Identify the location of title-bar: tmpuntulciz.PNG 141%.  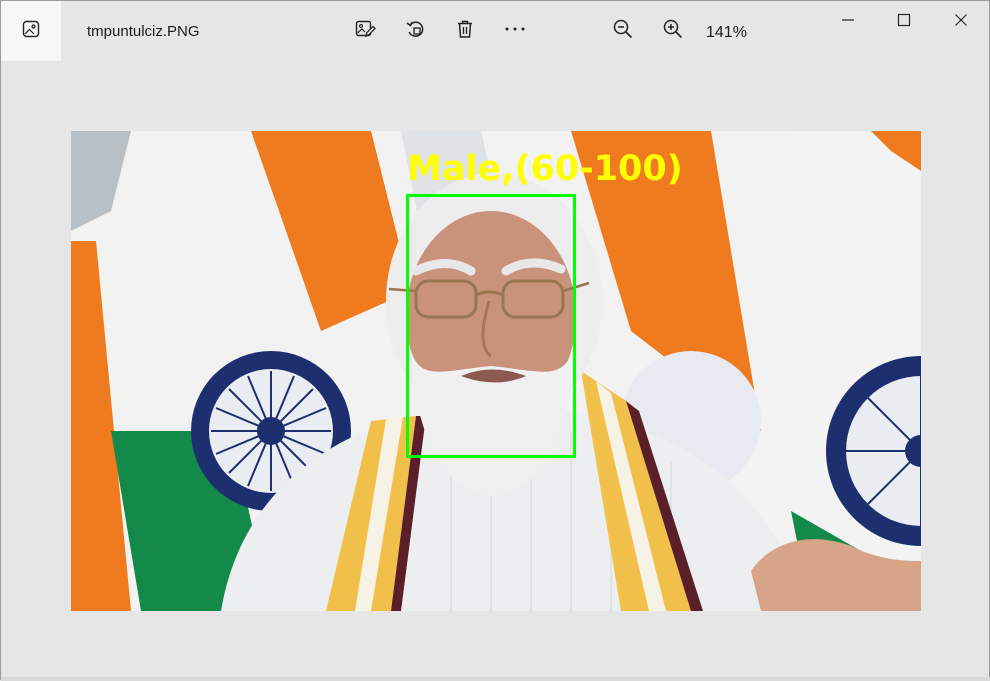
(495, 31).